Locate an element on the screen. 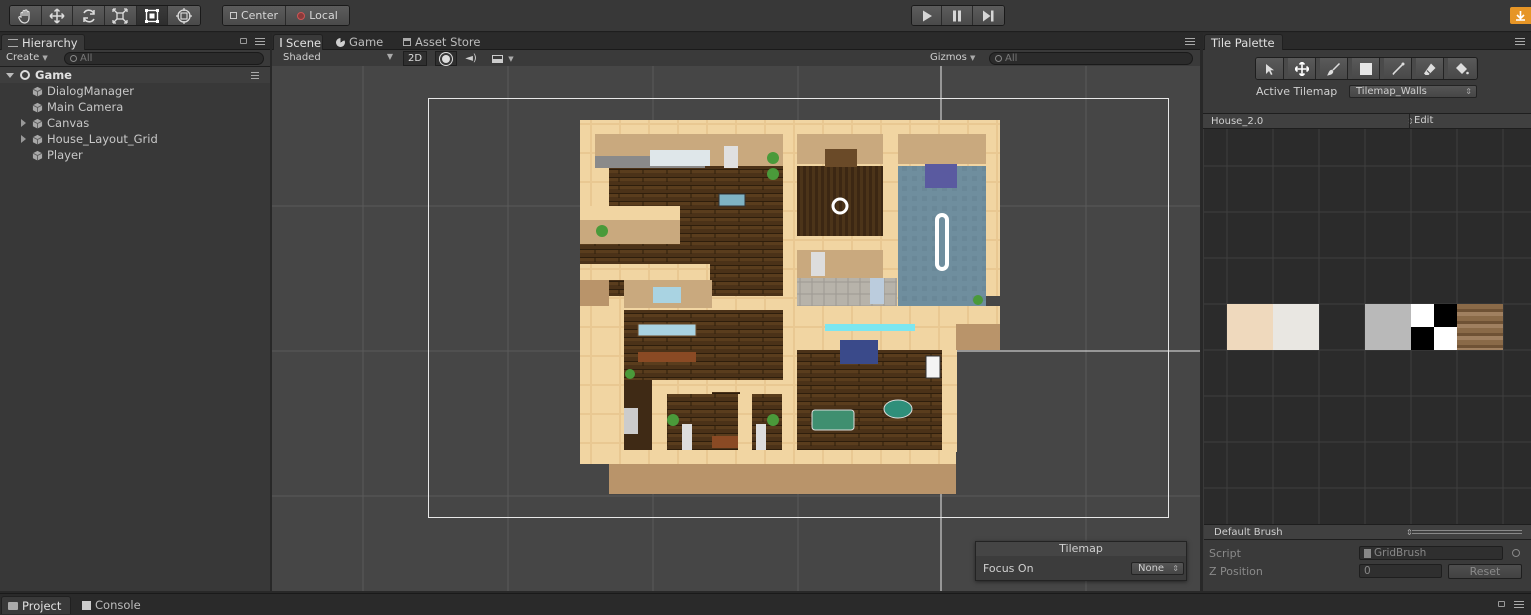  pivot-label: Center is located at coordinates (259, 15).